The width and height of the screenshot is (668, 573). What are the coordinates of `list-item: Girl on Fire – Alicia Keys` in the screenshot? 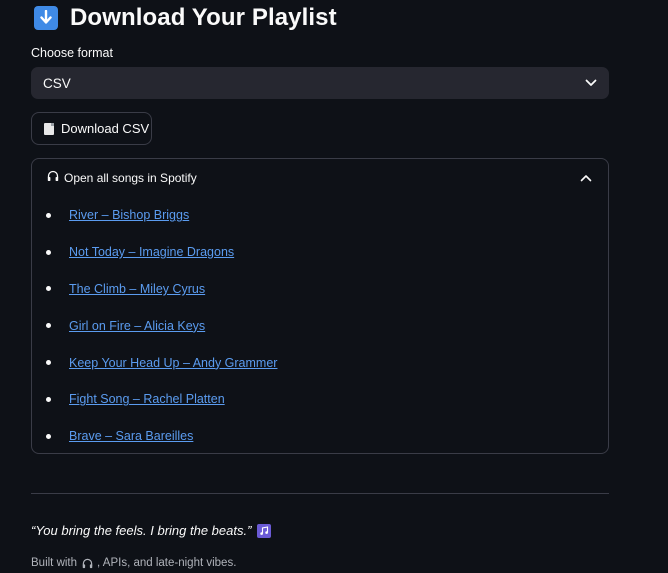 It's located at (327, 325).